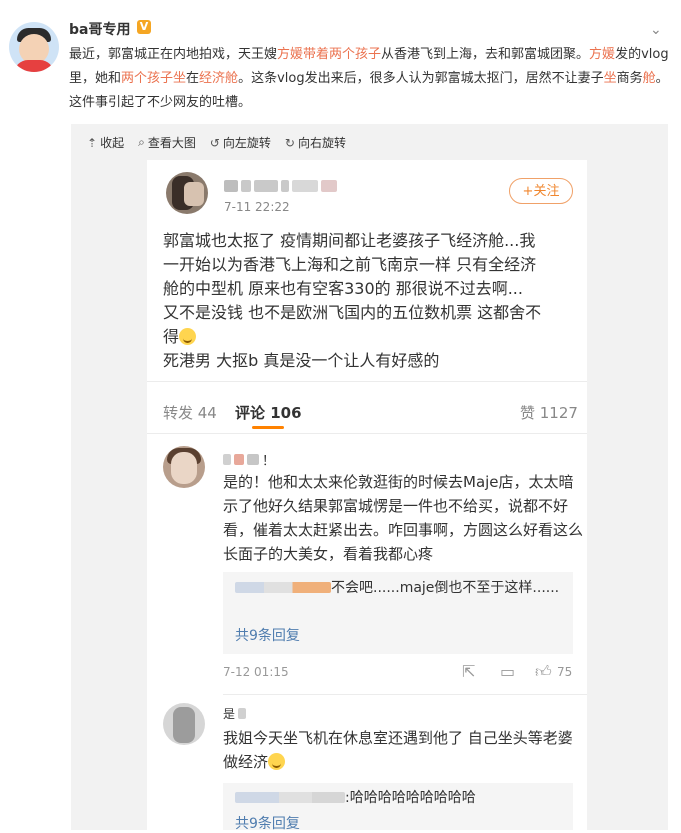 This screenshot has width=681, height=833. Describe the element at coordinates (99, 29) in the screenshot. I see `author-name: ba哥专用` at that location.